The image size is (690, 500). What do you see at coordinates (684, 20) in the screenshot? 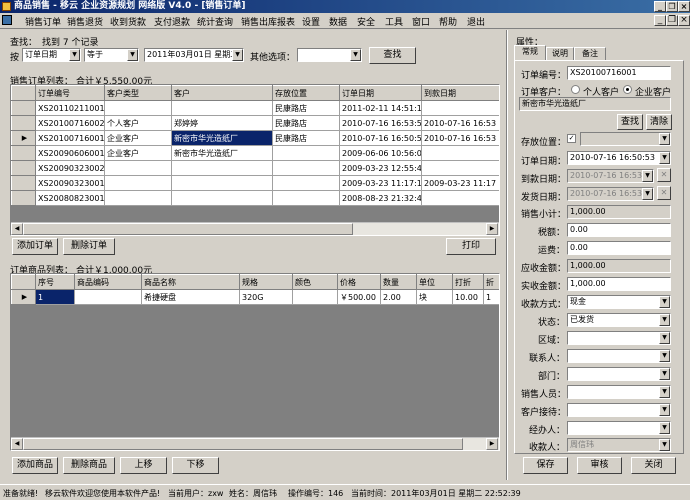
I see `mdi-close-button: ×` at bounding box center [684, 20].